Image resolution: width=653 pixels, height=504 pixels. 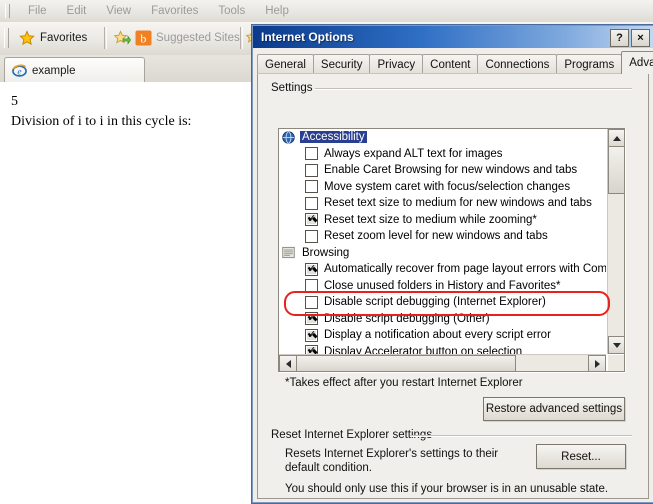 I want to click on tab-advanced: Advanced, so click(x=637, y=62).